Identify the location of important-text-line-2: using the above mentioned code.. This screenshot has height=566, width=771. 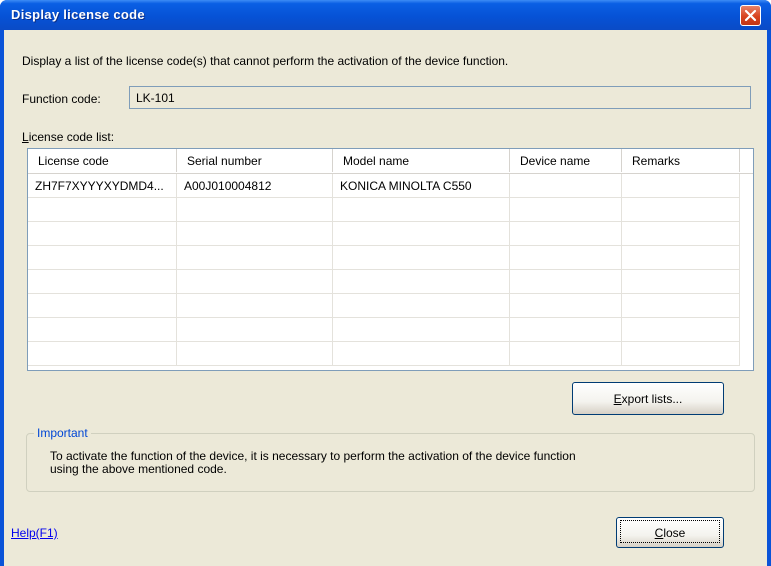
(138, 469).